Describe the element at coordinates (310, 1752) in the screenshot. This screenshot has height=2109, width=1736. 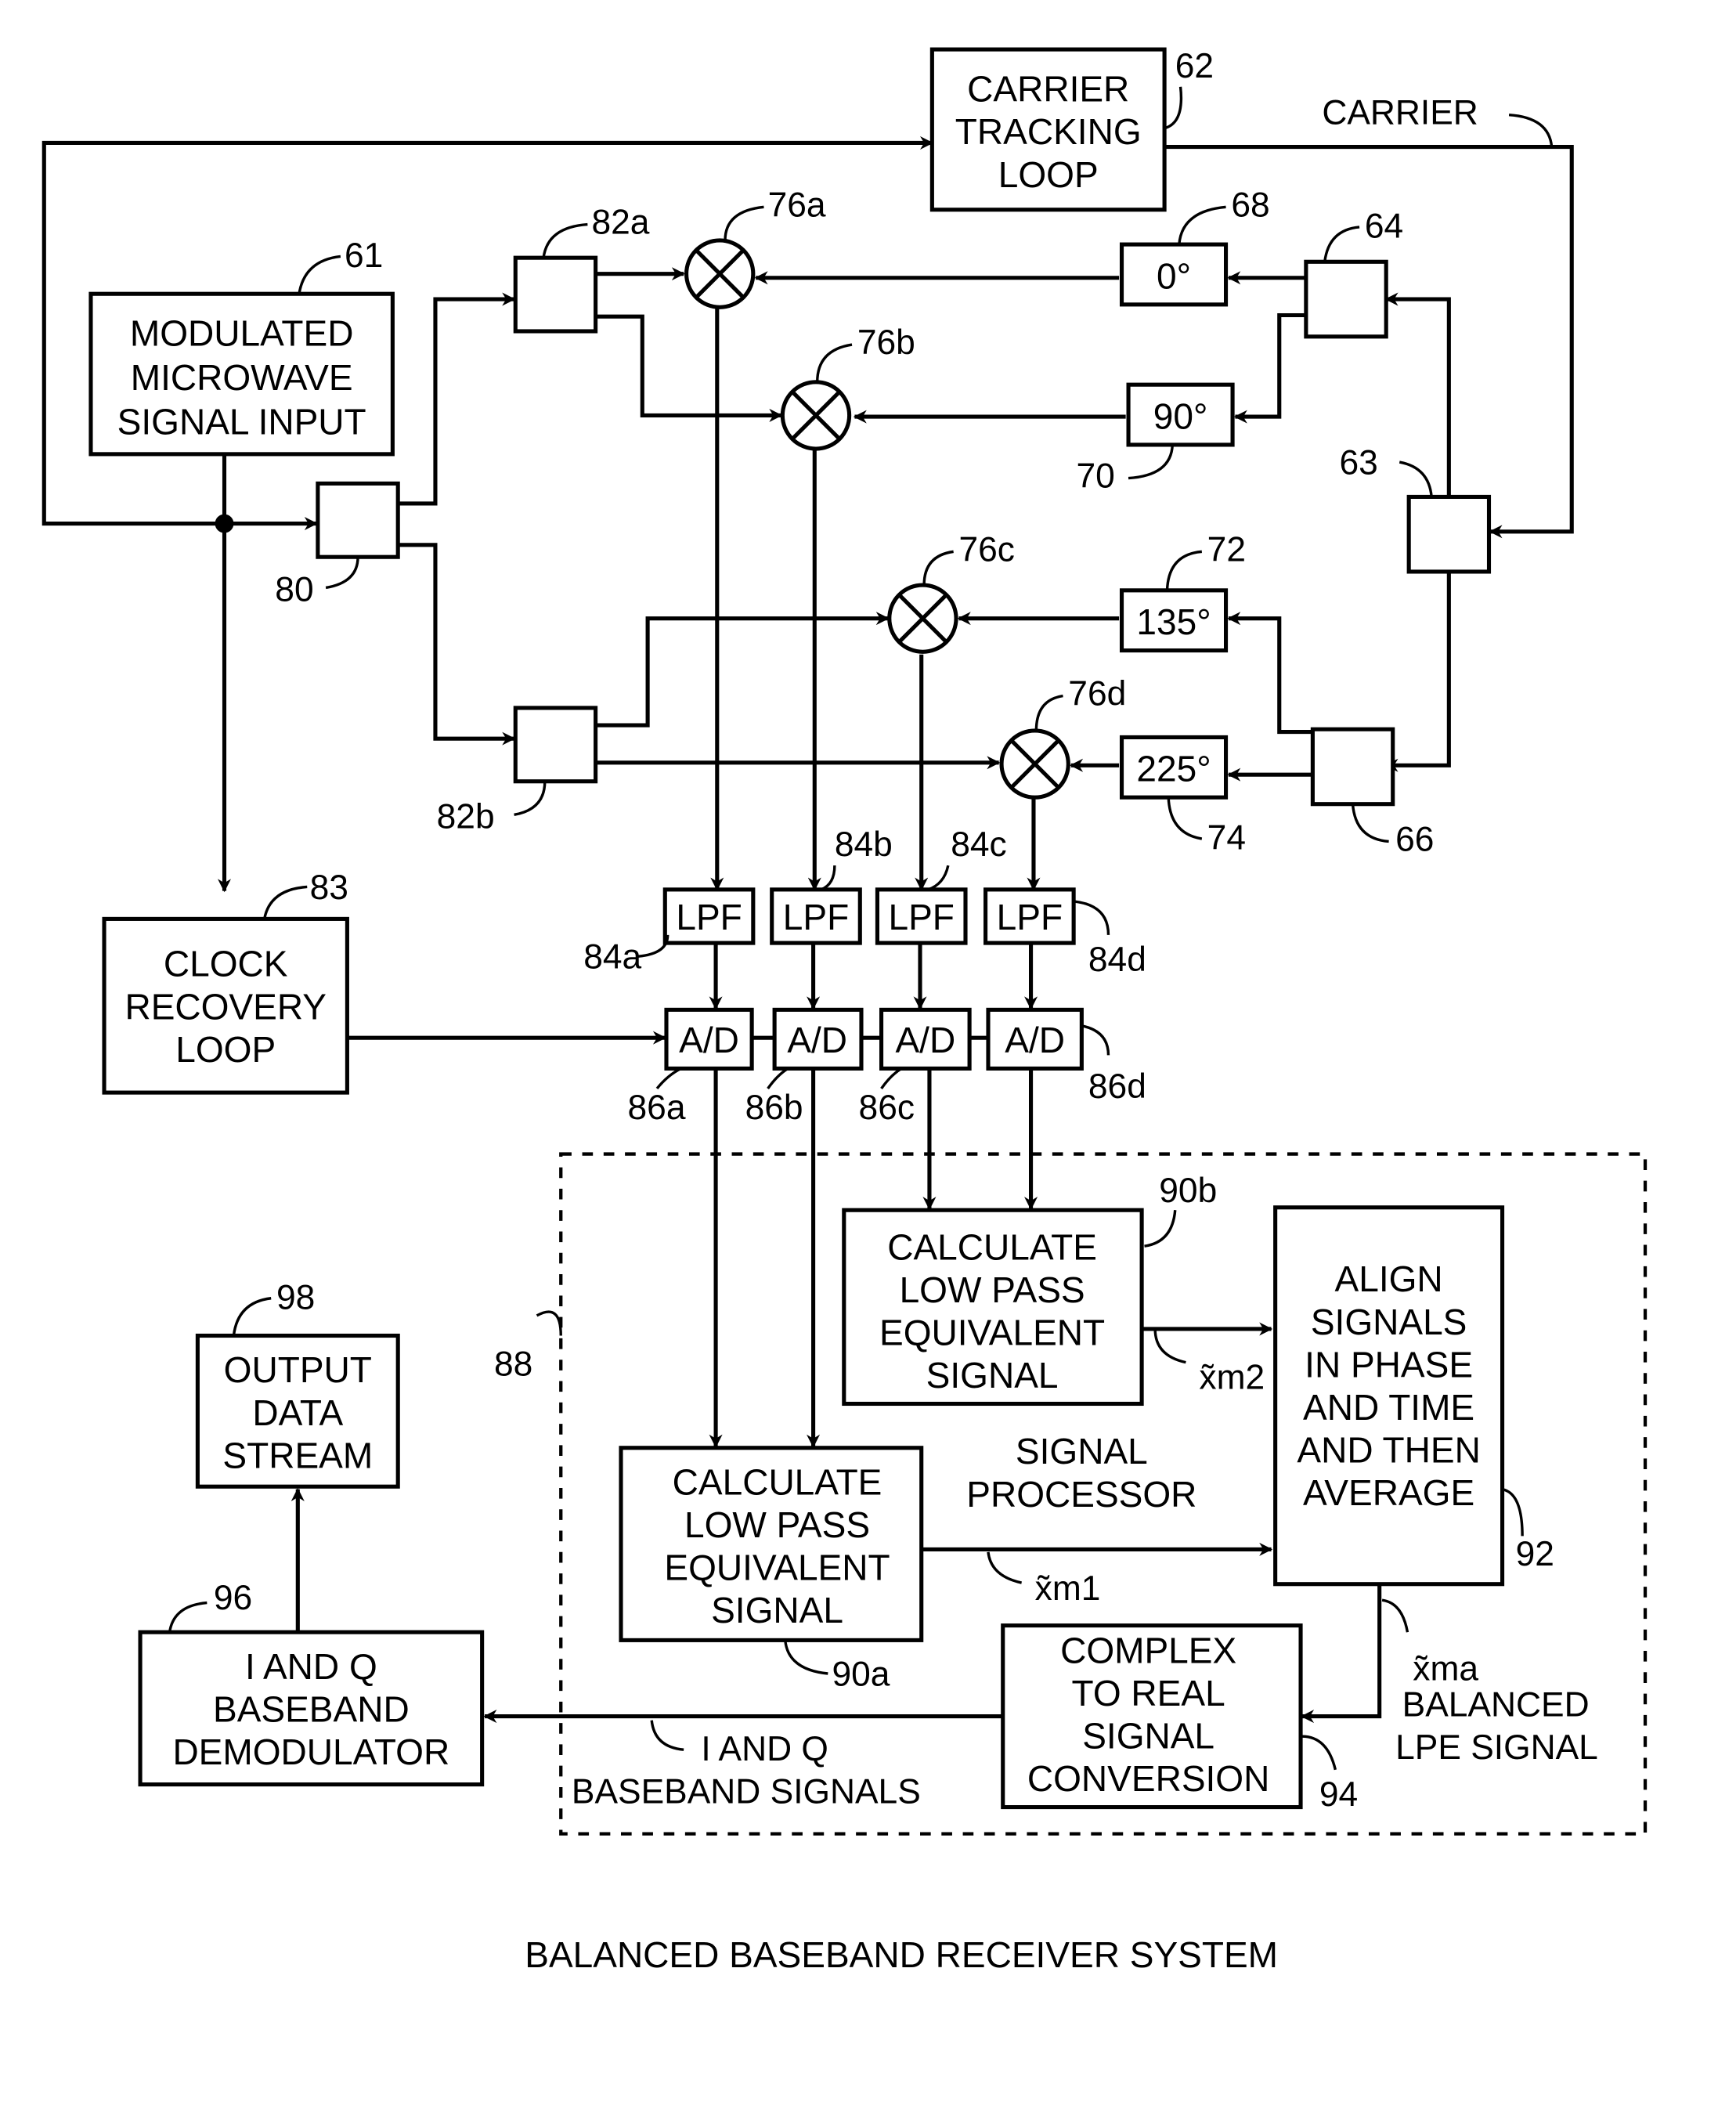
I see `svg-text: DEMODULATOR` at that location.